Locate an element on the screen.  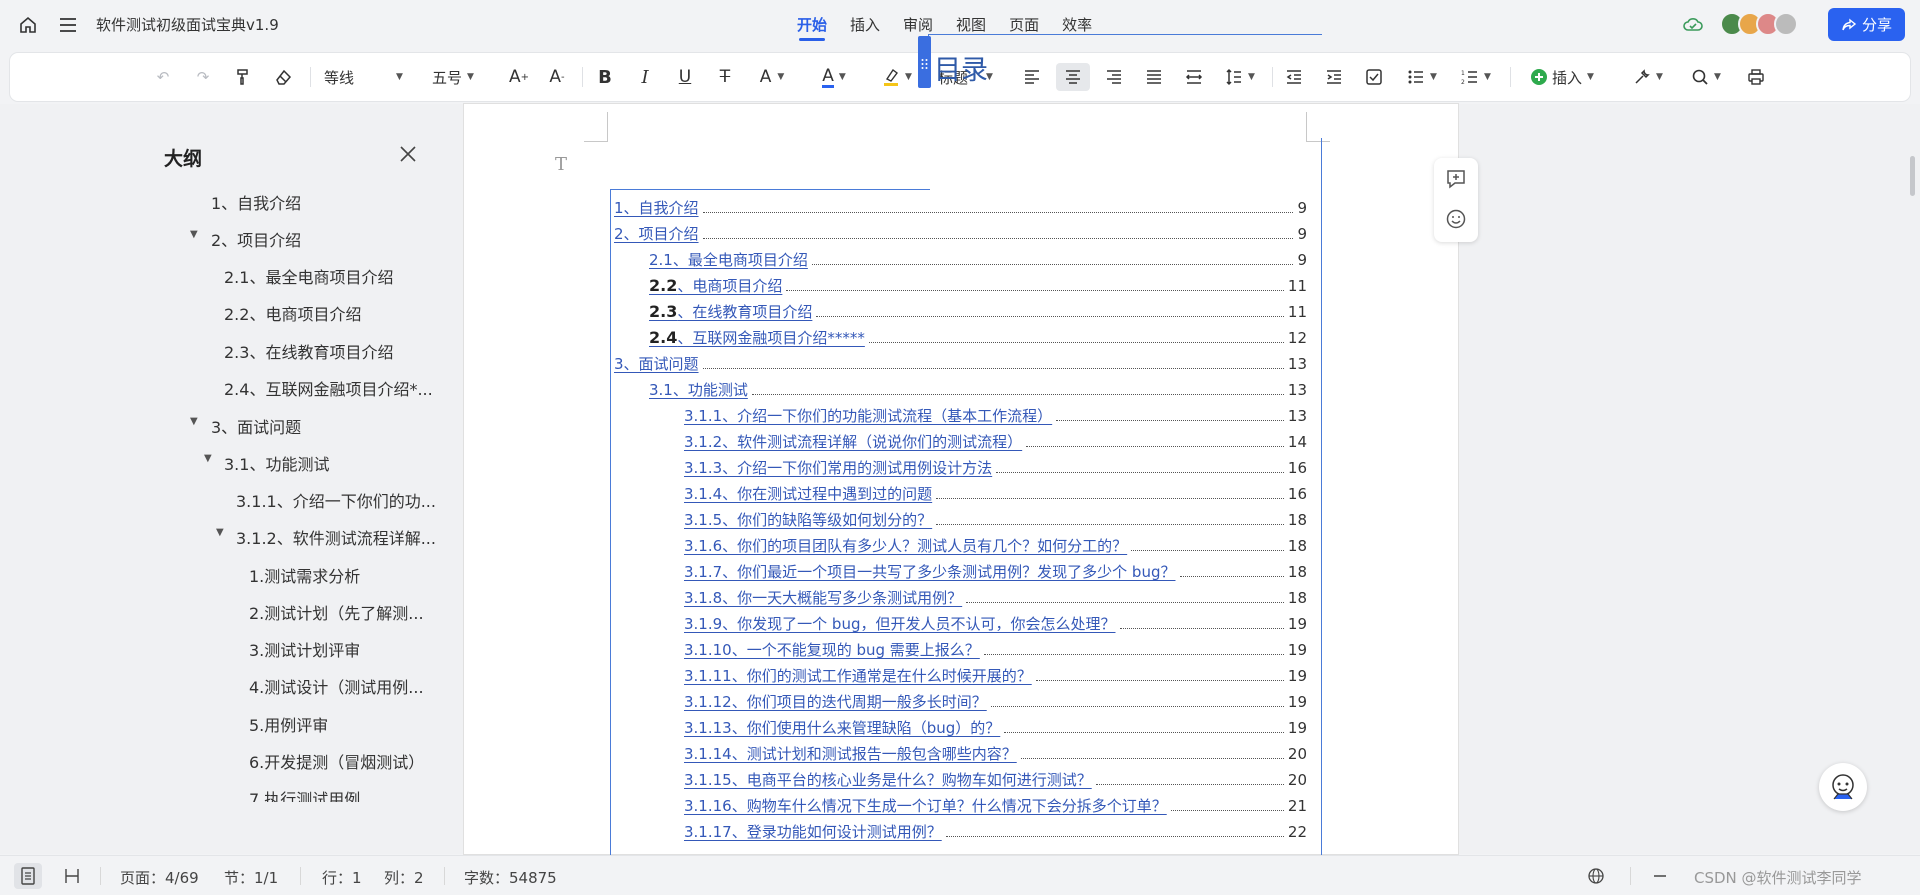
font-color-icon: A ▼ is located at coordinates (834, 77).